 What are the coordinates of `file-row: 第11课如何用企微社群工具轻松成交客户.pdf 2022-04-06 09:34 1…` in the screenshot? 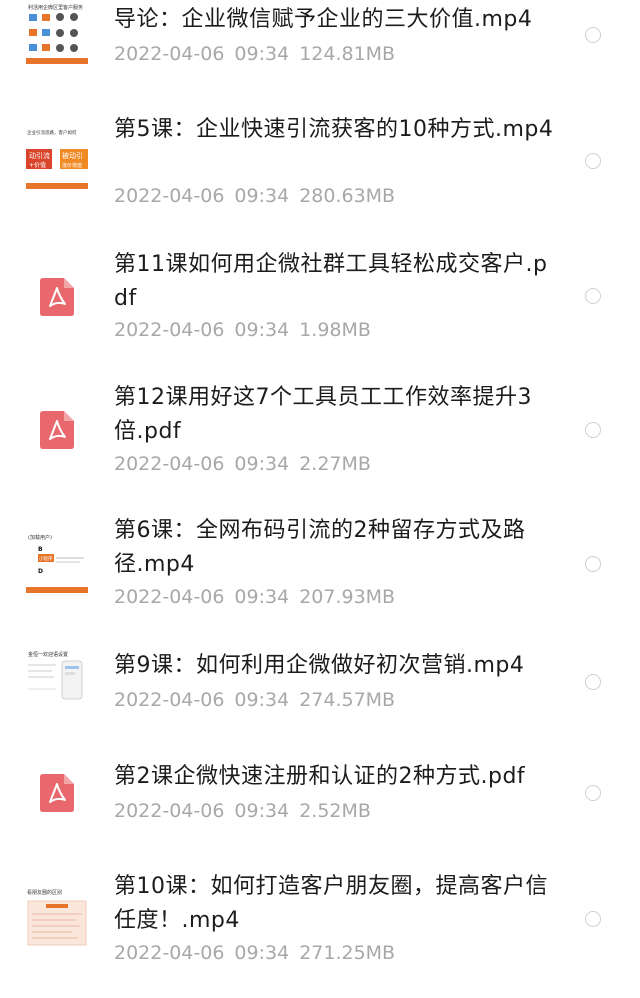 It's located at (320, 301).